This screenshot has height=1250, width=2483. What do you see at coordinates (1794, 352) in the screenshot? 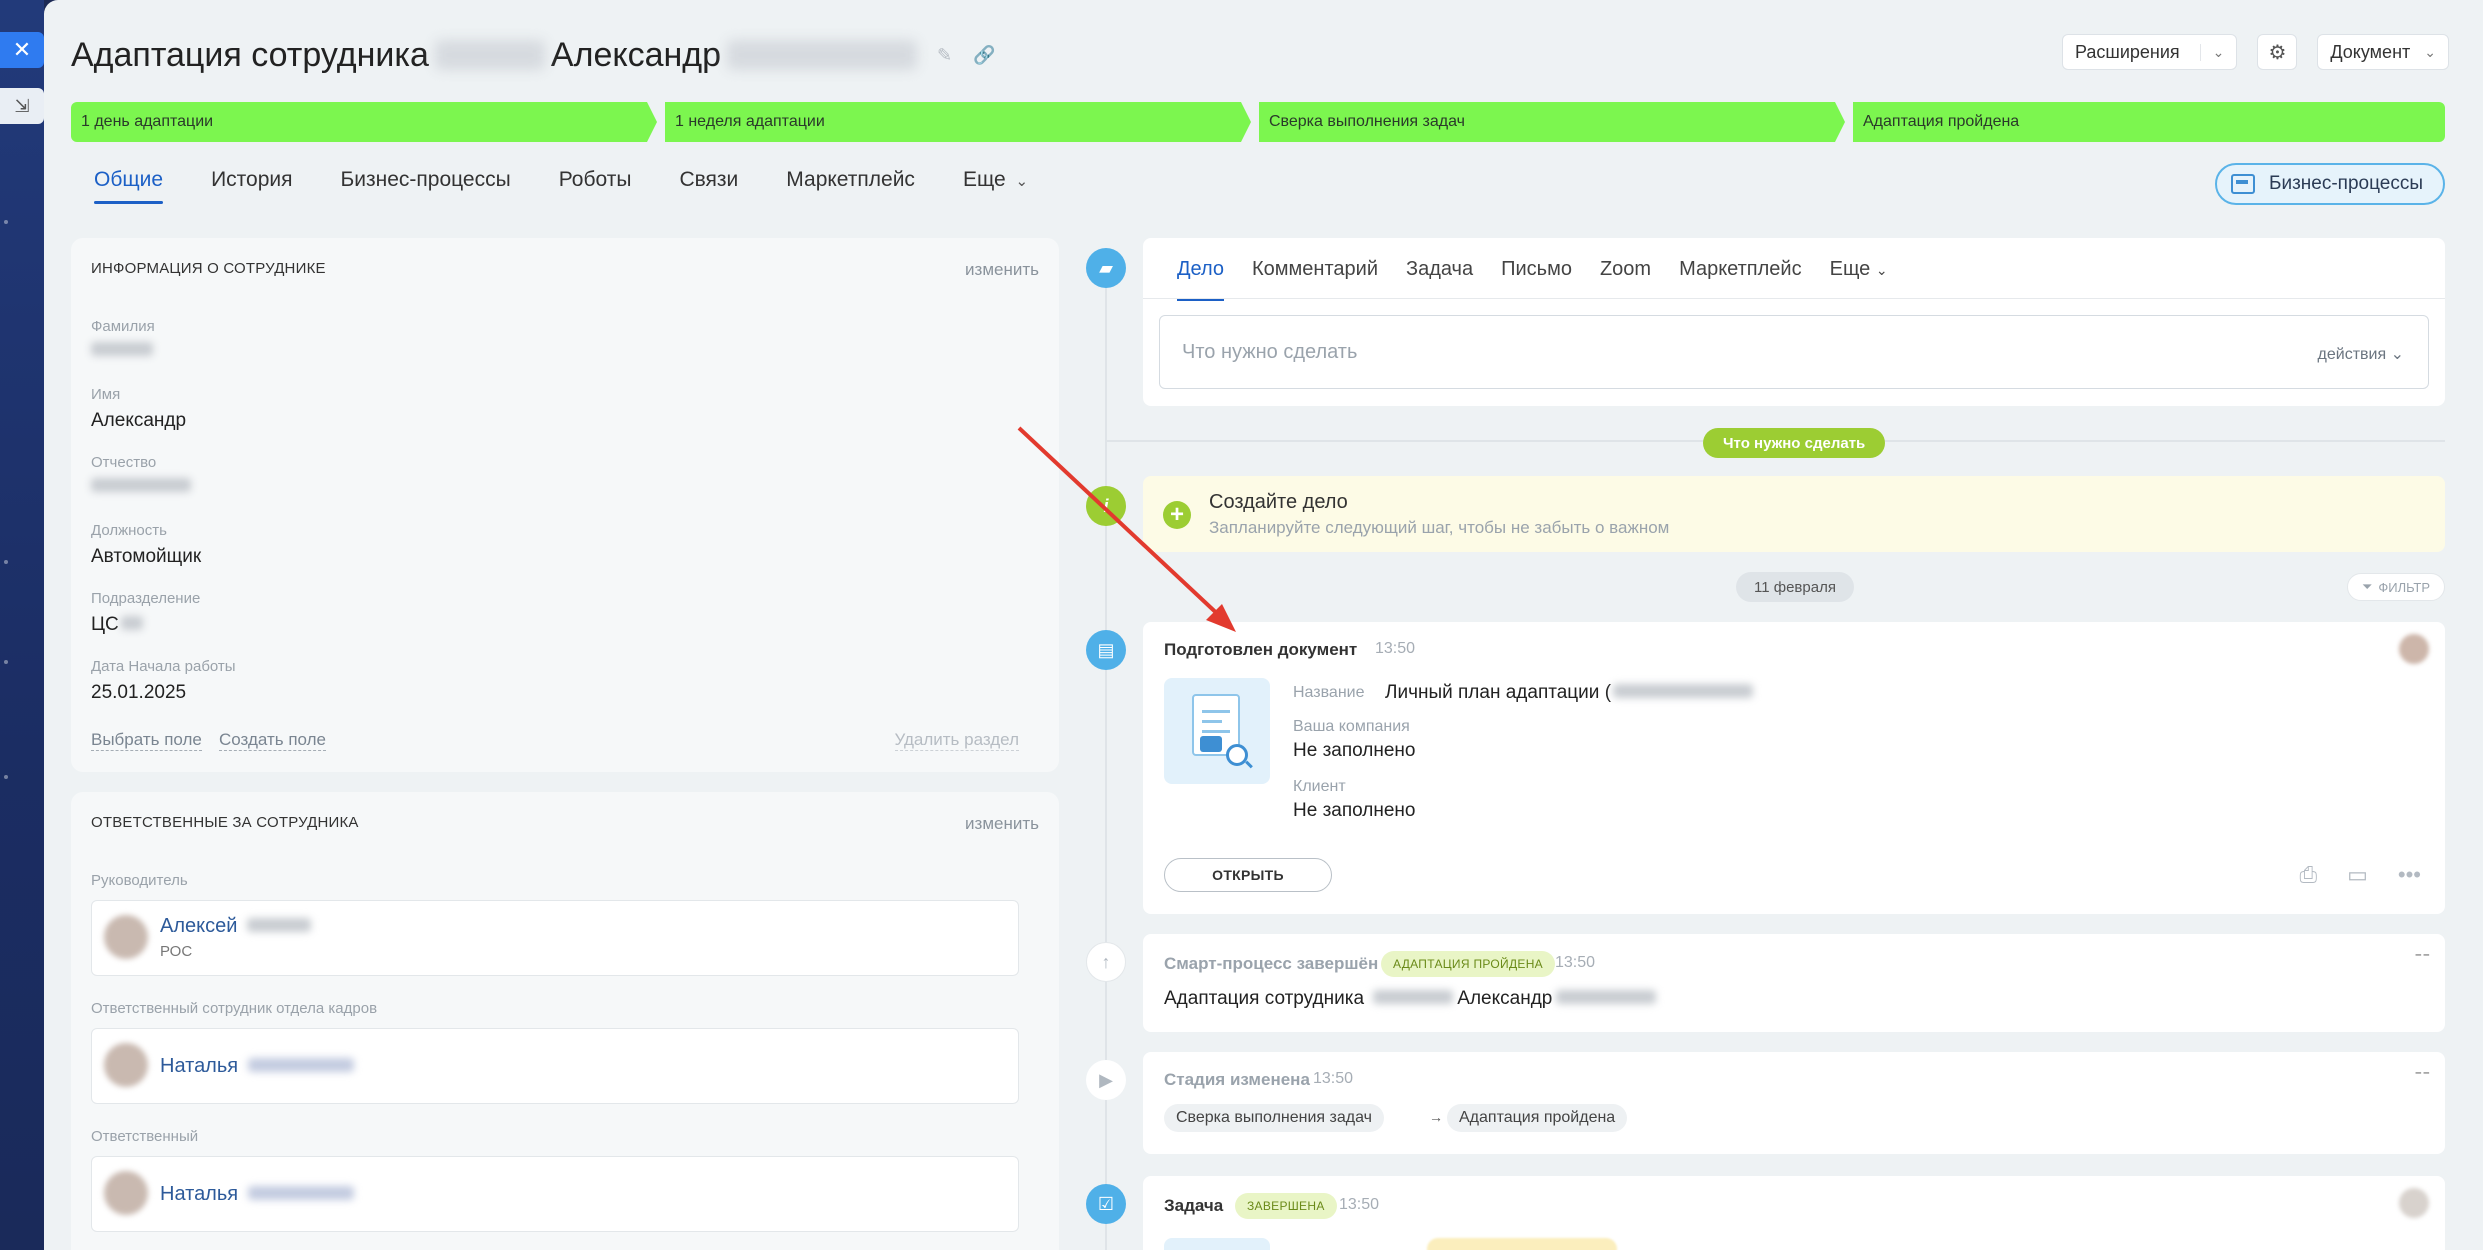
I see `todo-input: Что нужно сделать действия ⌄` at bounding box center [1794, 352].